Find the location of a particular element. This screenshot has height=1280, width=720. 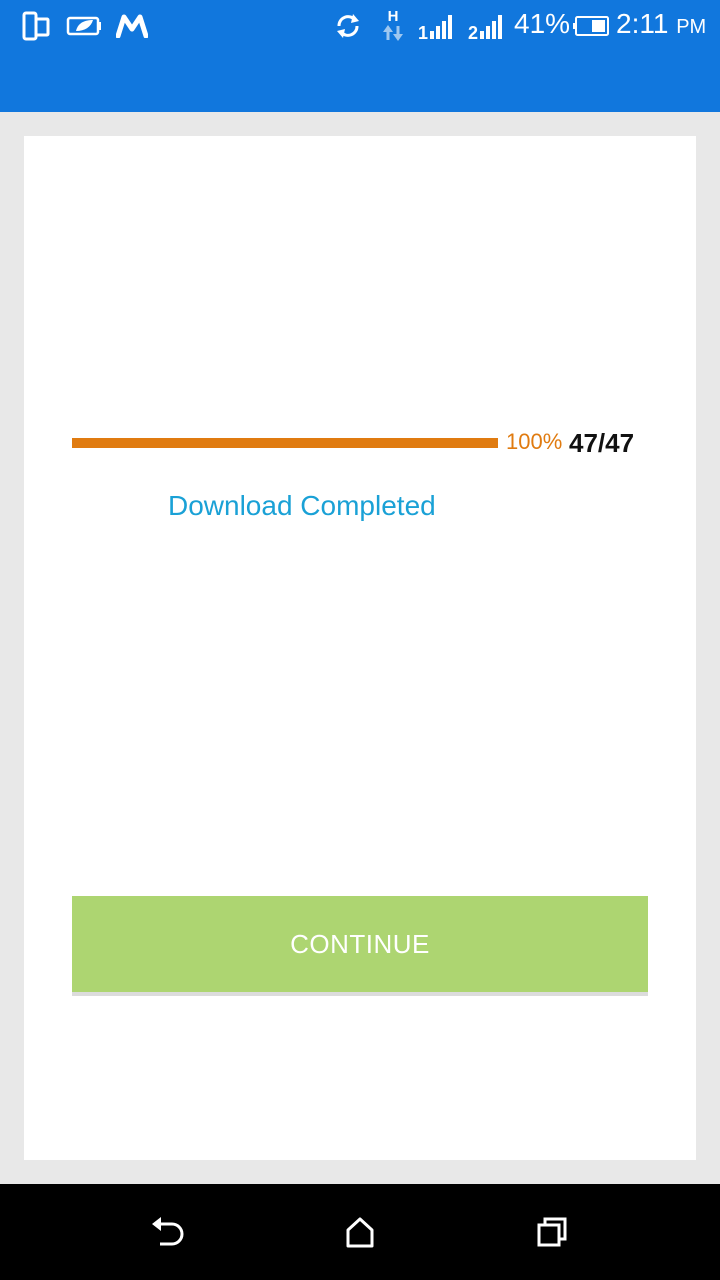

sim2-signal-icon: 2 is located at coordinates (487, 26).